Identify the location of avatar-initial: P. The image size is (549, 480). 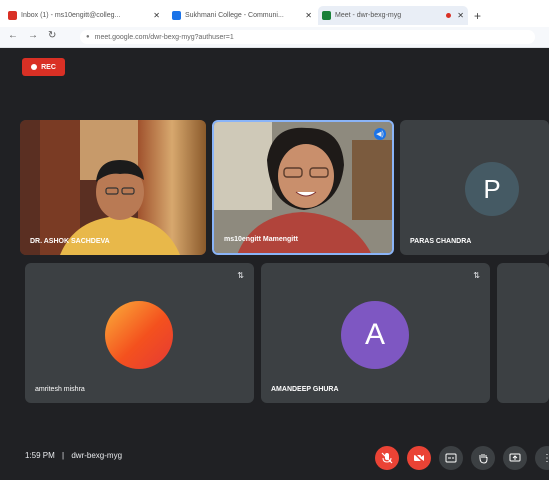
(492, 188).